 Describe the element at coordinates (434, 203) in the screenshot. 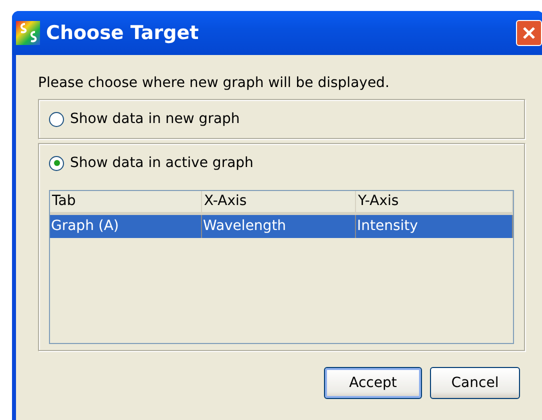

I see `column-header: Y-Axis` at that location.